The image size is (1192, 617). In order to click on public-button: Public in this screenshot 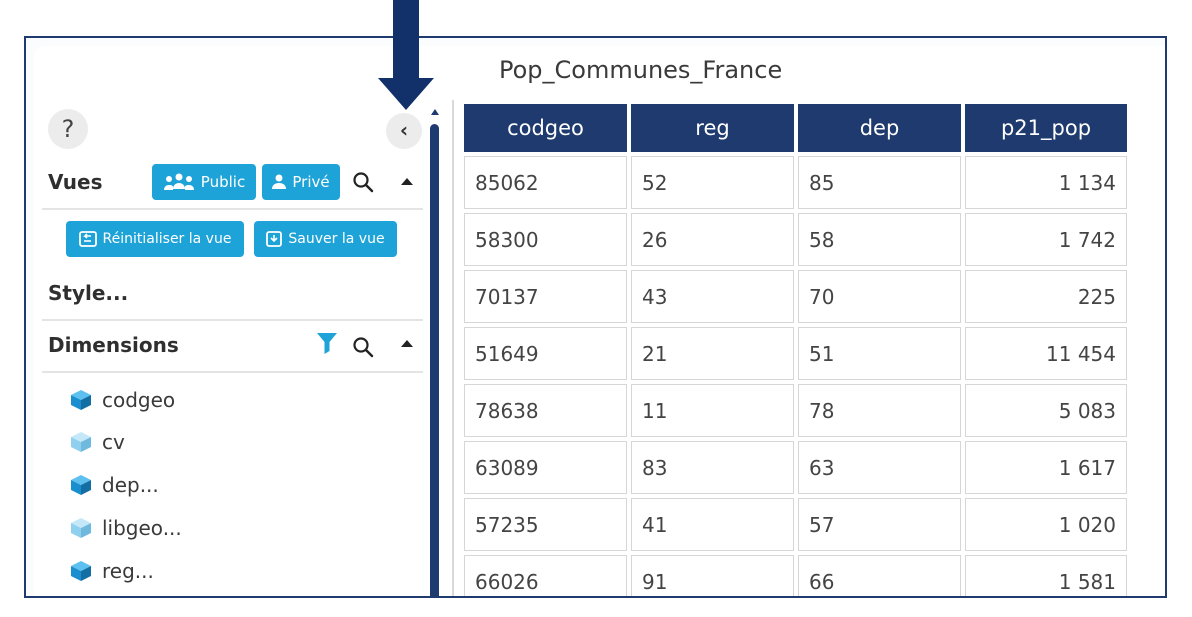, I will do `click(204, 182)`.